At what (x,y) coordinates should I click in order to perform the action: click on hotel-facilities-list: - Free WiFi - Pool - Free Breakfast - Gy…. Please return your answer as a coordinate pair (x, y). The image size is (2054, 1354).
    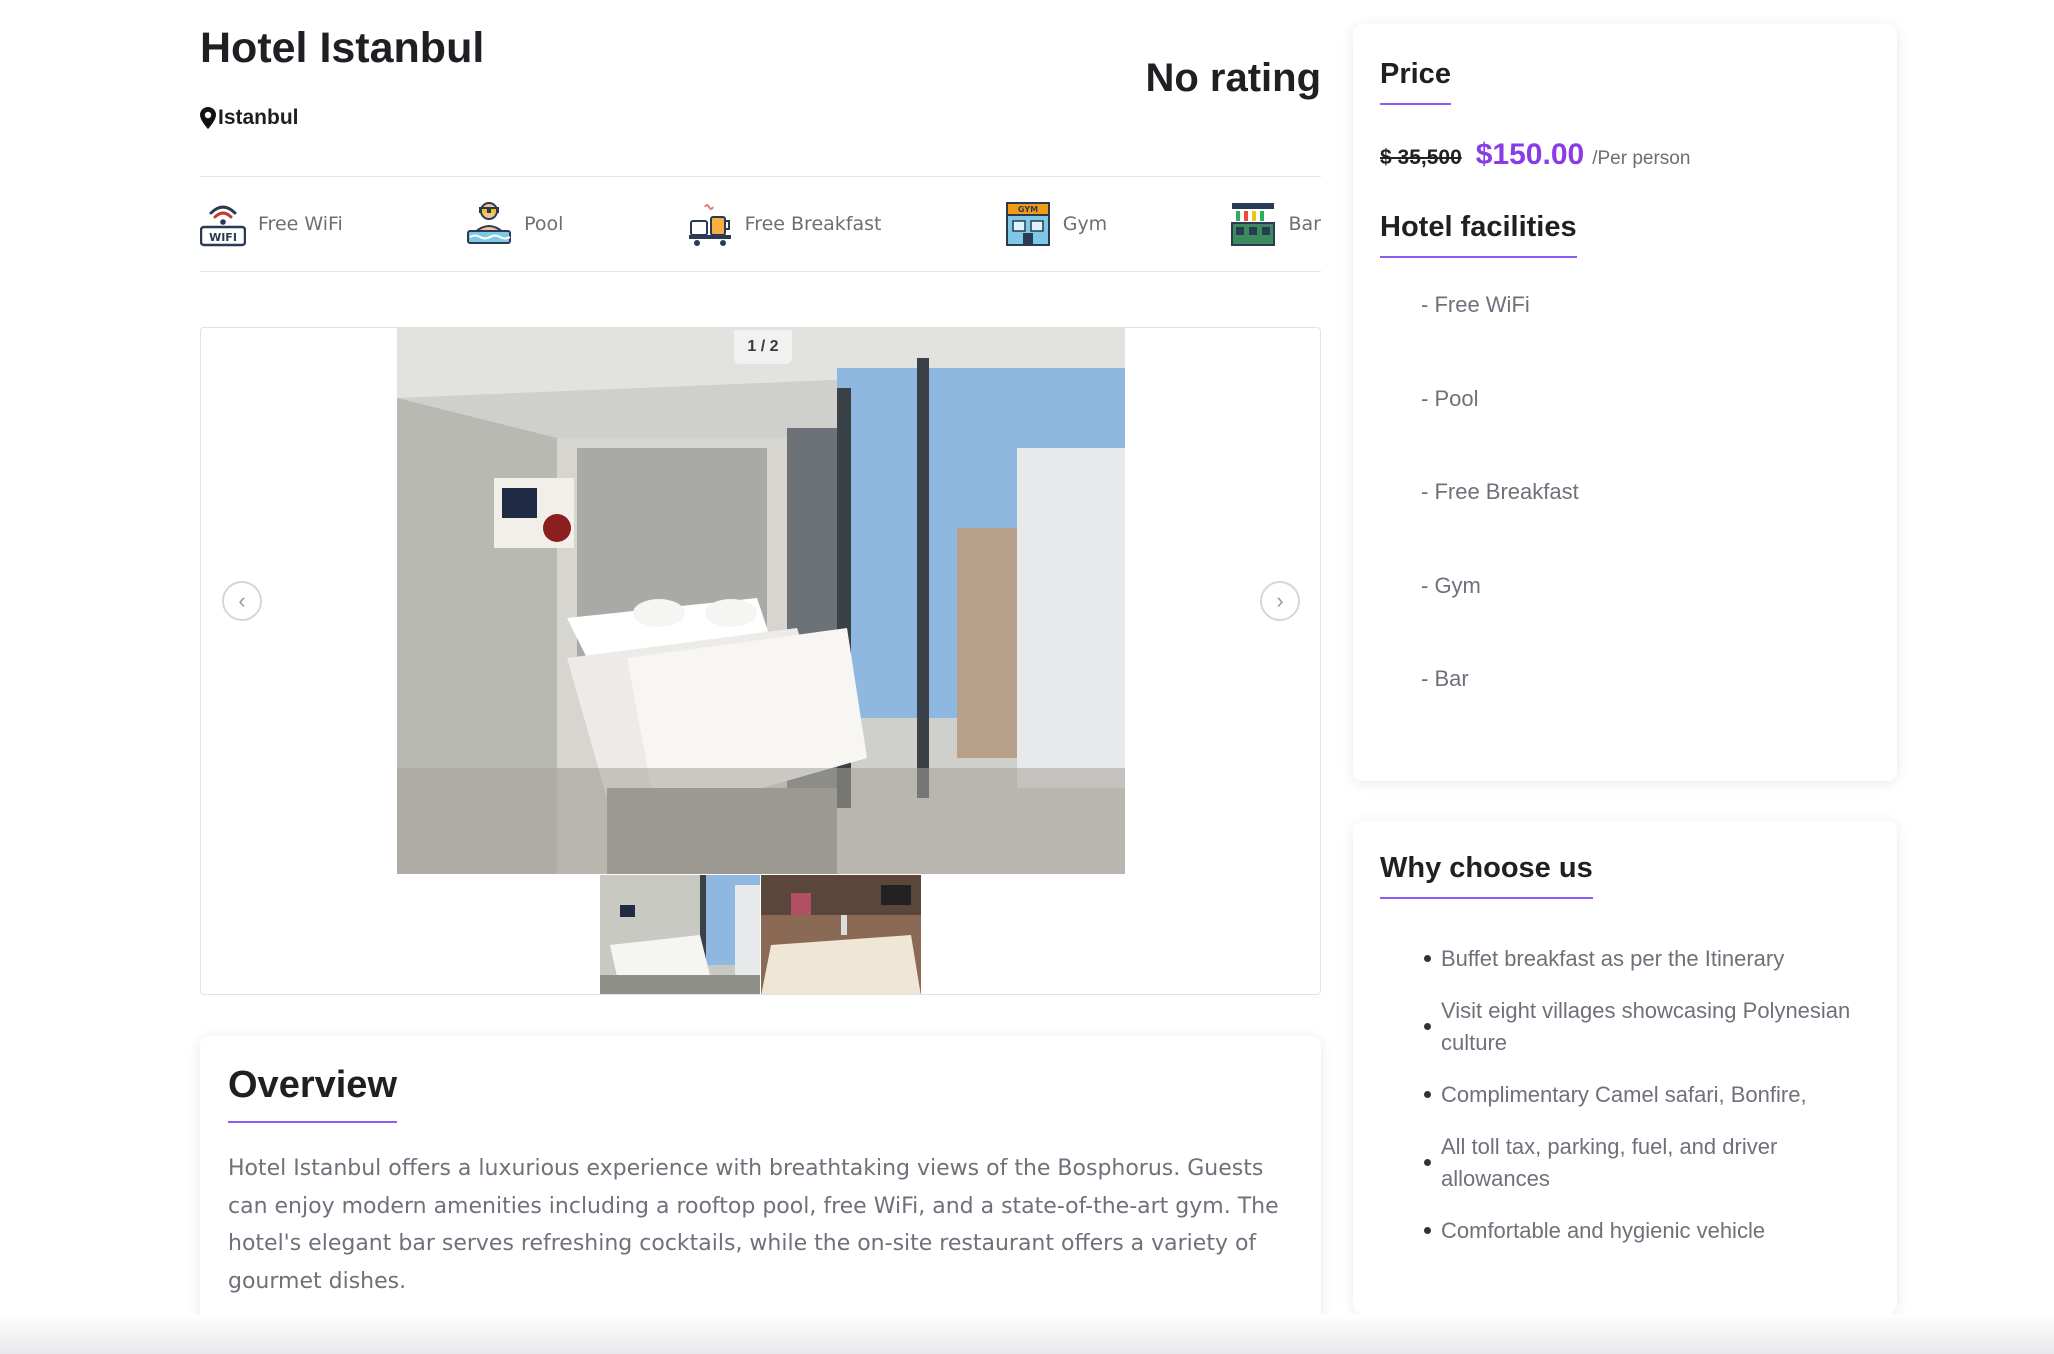
    Looking at the image, I should click on (1500, 526).